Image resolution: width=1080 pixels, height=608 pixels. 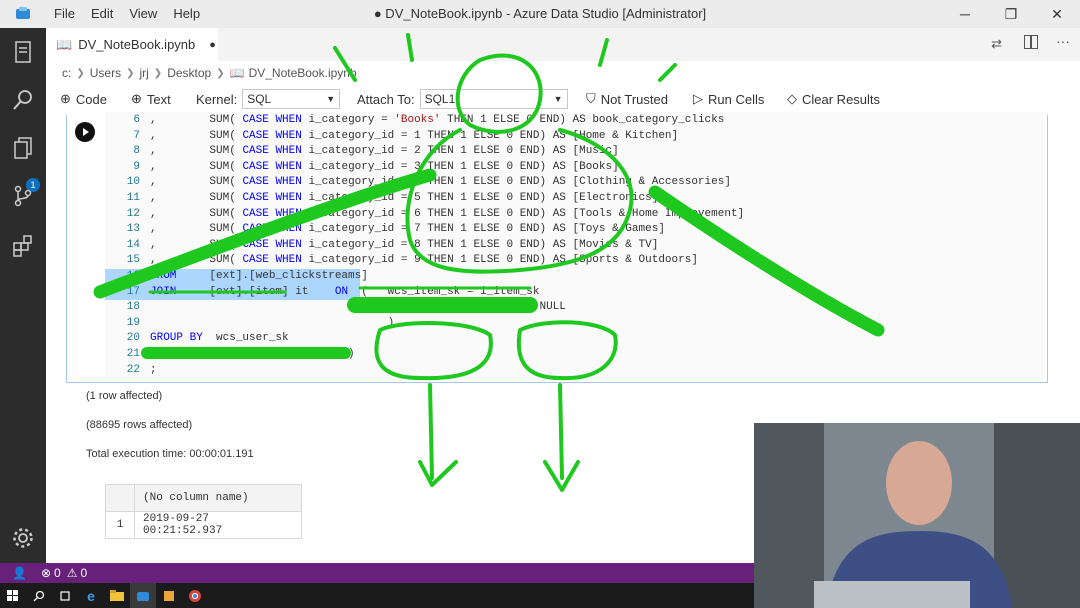 What do you see at coordinates (133, 244) in the screenshot?
I see `line-number: 14` at bounding box center [133, 244].